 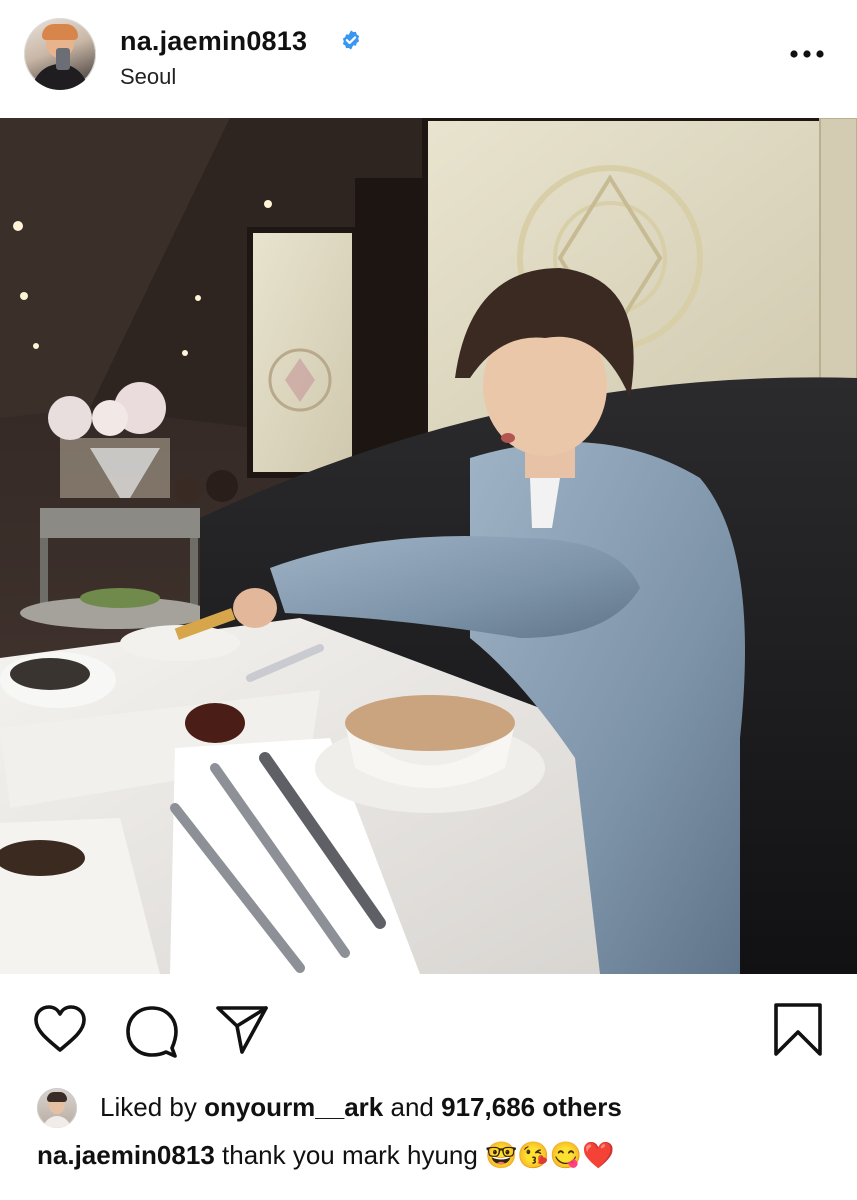 I want to click on more-options-icon, so click(x=807, y=54).